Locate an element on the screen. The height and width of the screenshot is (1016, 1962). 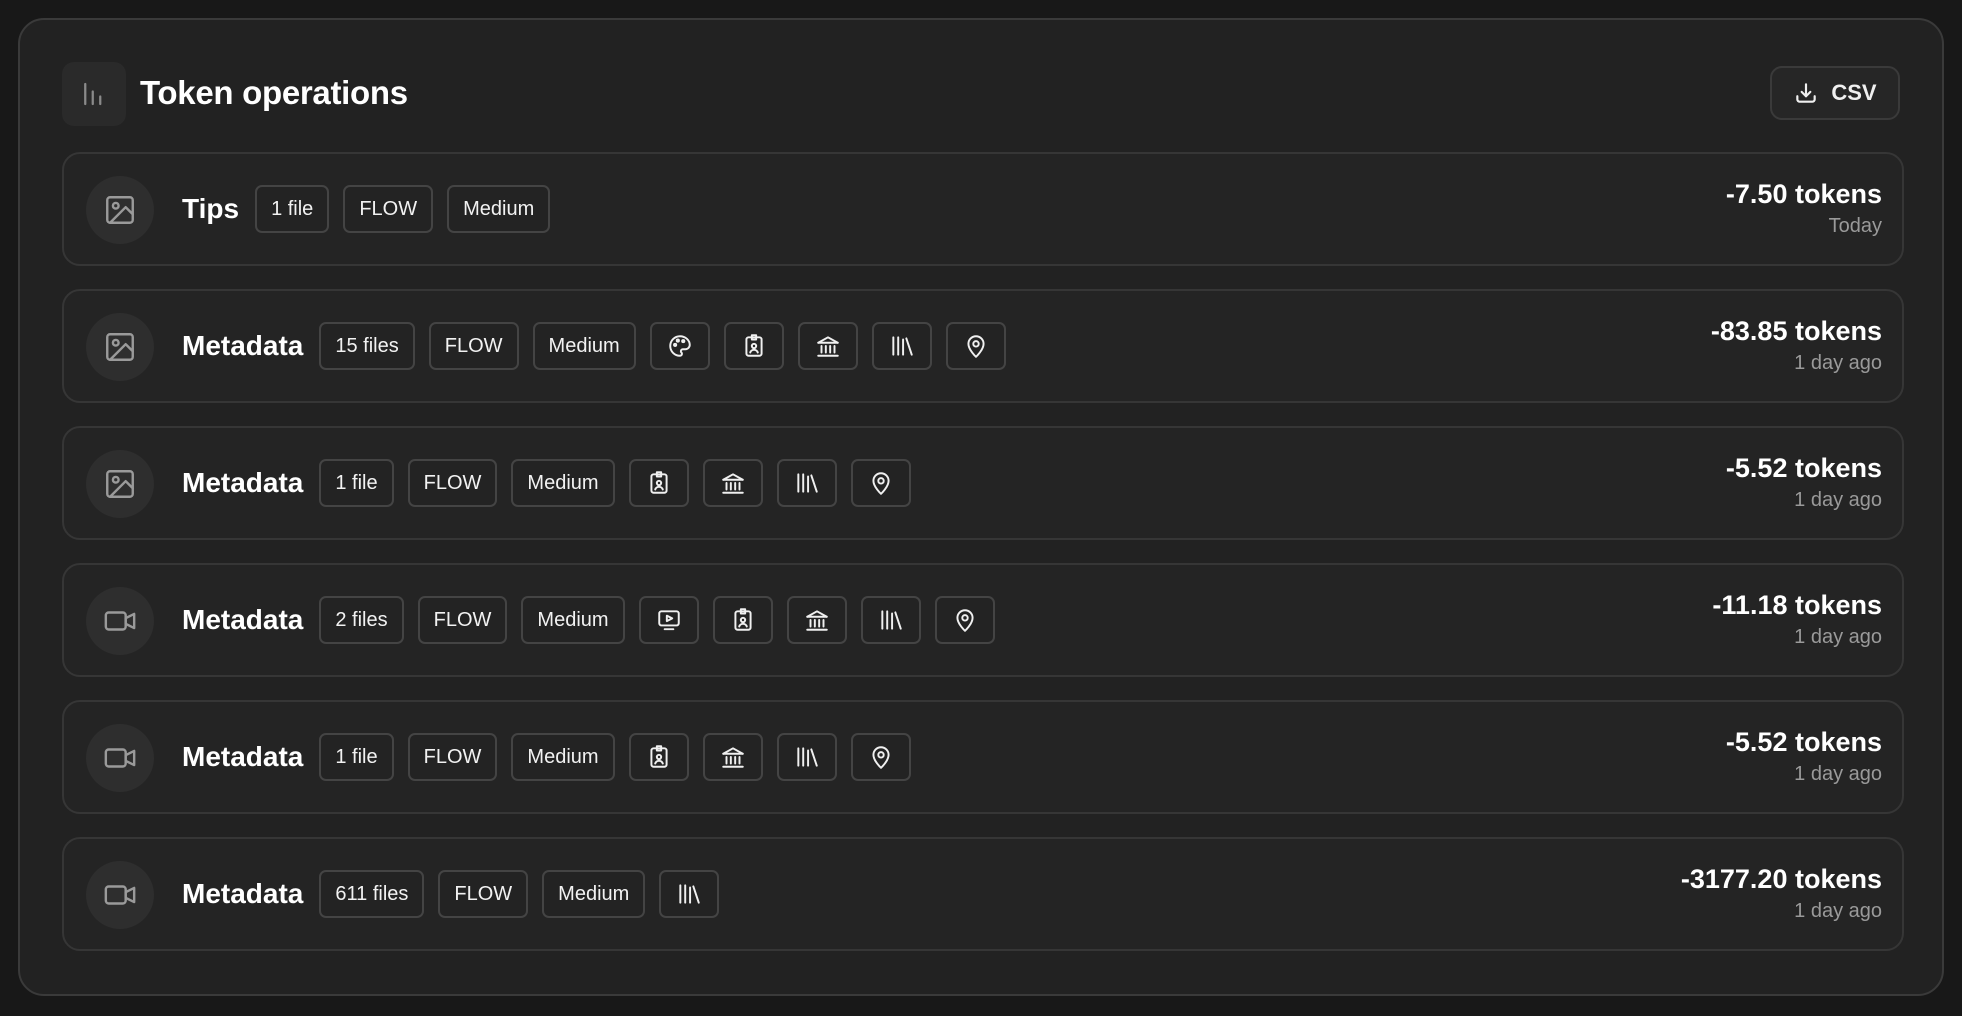
file-count-chip: 2 files is located at coordinates (361, 620).